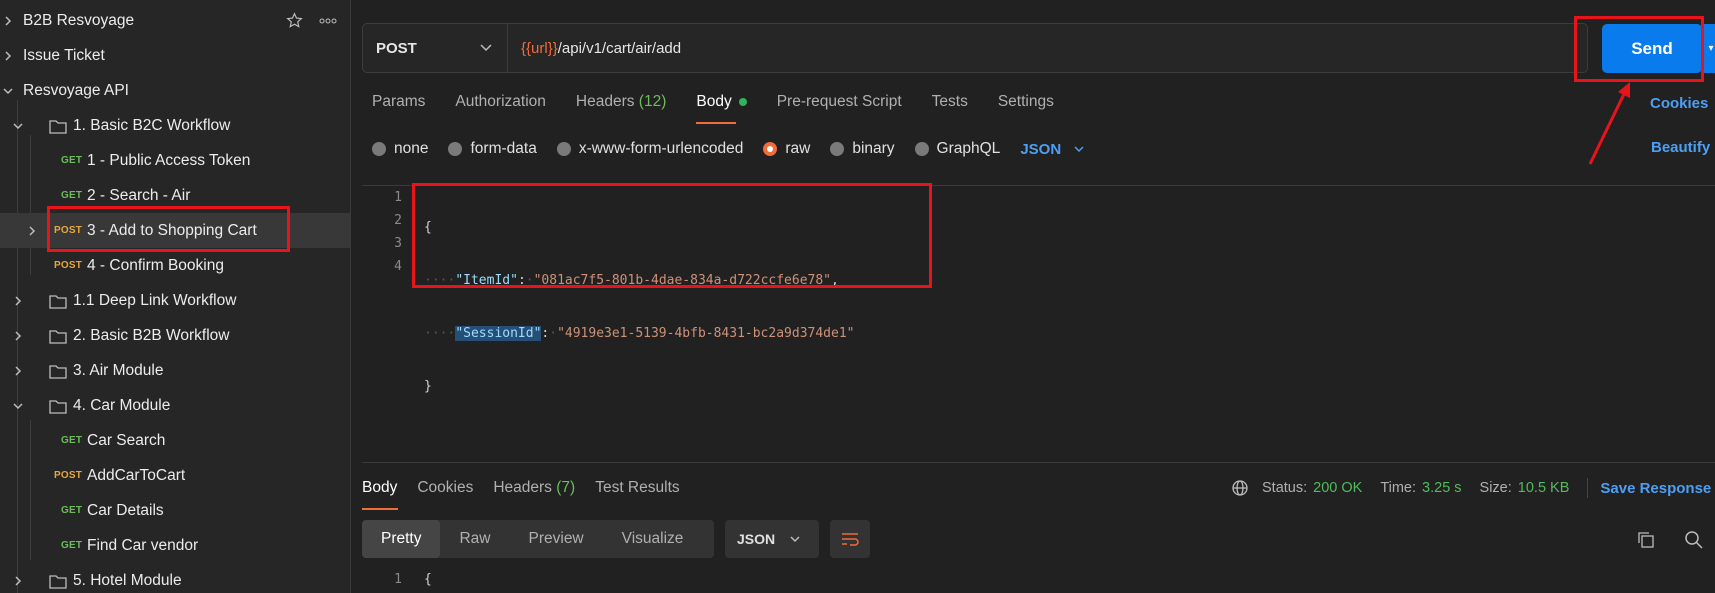  What do you see at coordinates (474, 539) in the screenshot?
I see `view-raw: Raw` at bounding box center [474, 539].